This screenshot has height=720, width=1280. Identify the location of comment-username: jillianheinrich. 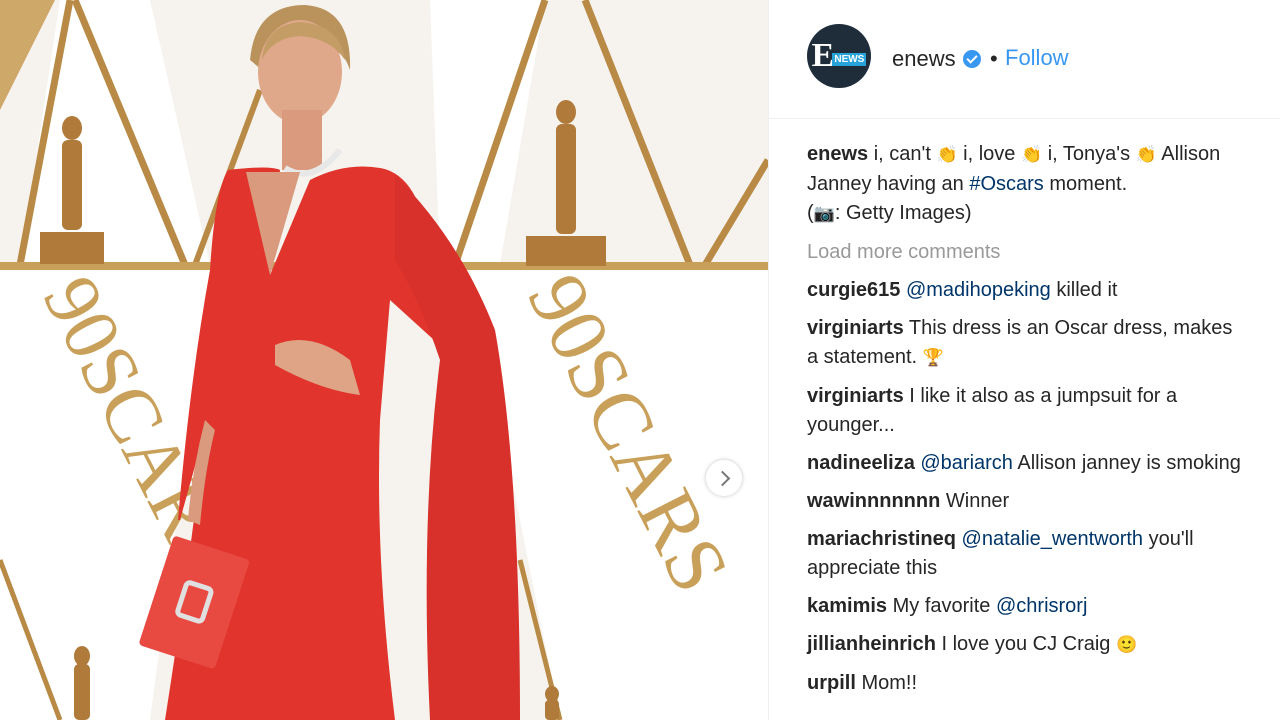
(871, 644).